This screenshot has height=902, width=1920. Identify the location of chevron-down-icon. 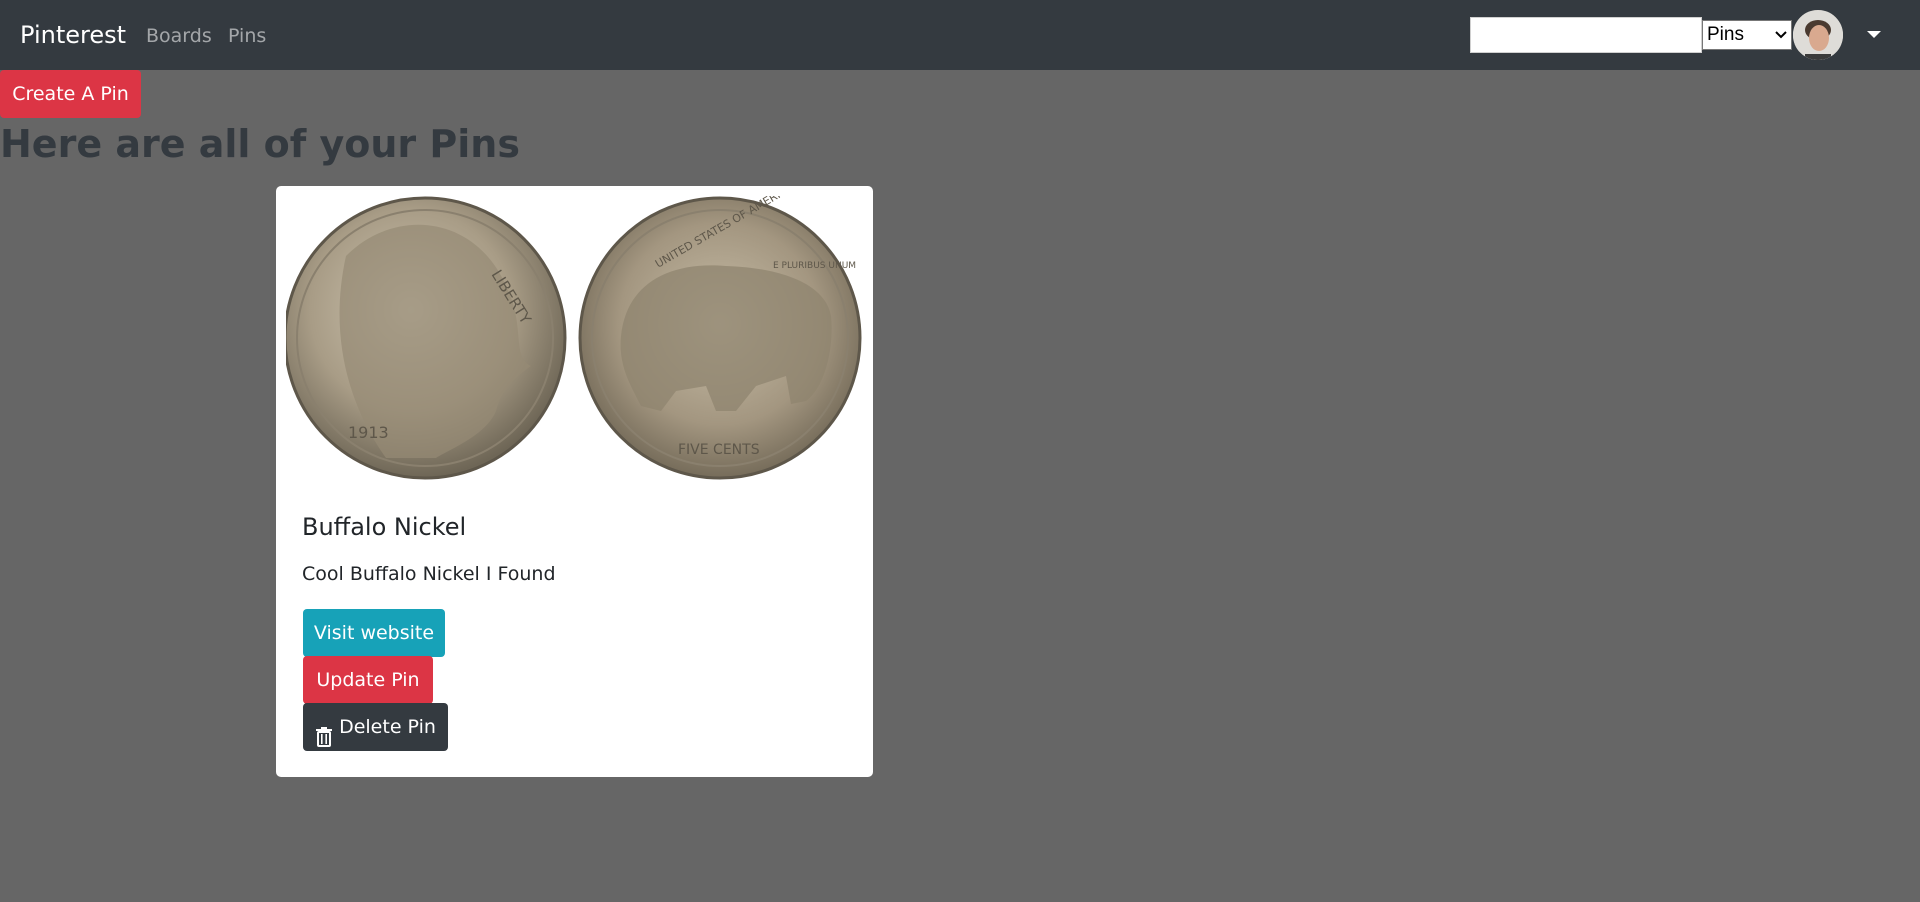
(1781, 35).